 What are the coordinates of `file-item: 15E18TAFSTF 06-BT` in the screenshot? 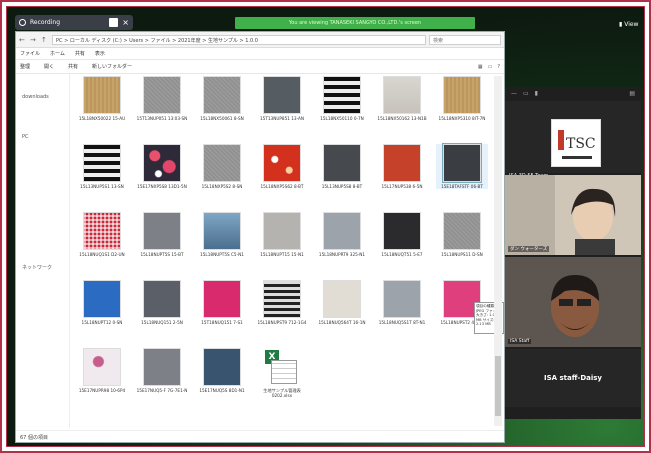 It's located at (462, 166).